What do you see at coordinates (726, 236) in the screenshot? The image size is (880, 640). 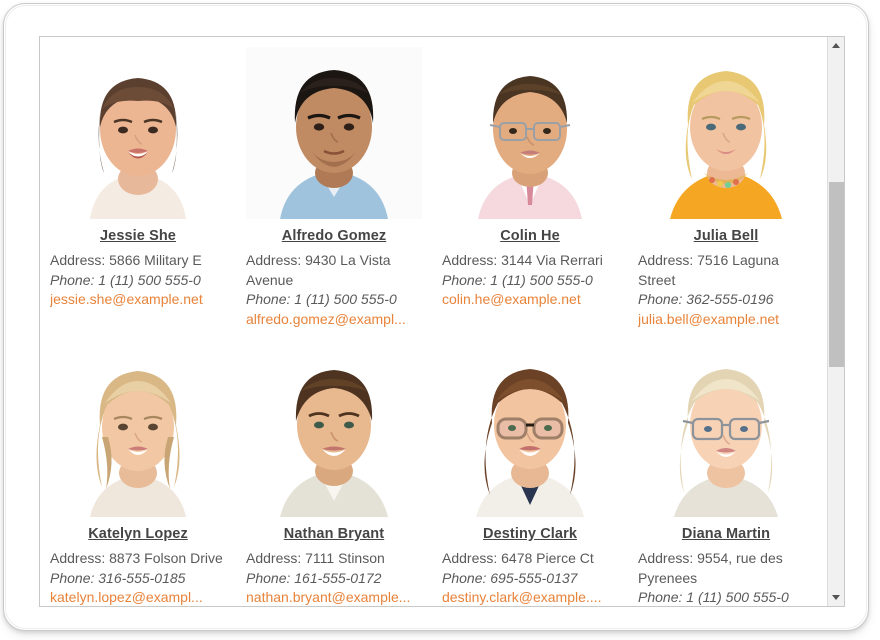 I see `contact-name-link: Julia Bell` at bounding box center [726, 236].